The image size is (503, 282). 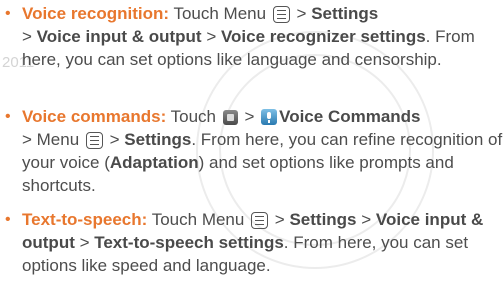 What do you see at coordinates (230, 117) in the screenshot?
I see `apps-key-icon` at bounding box center [230, 117].